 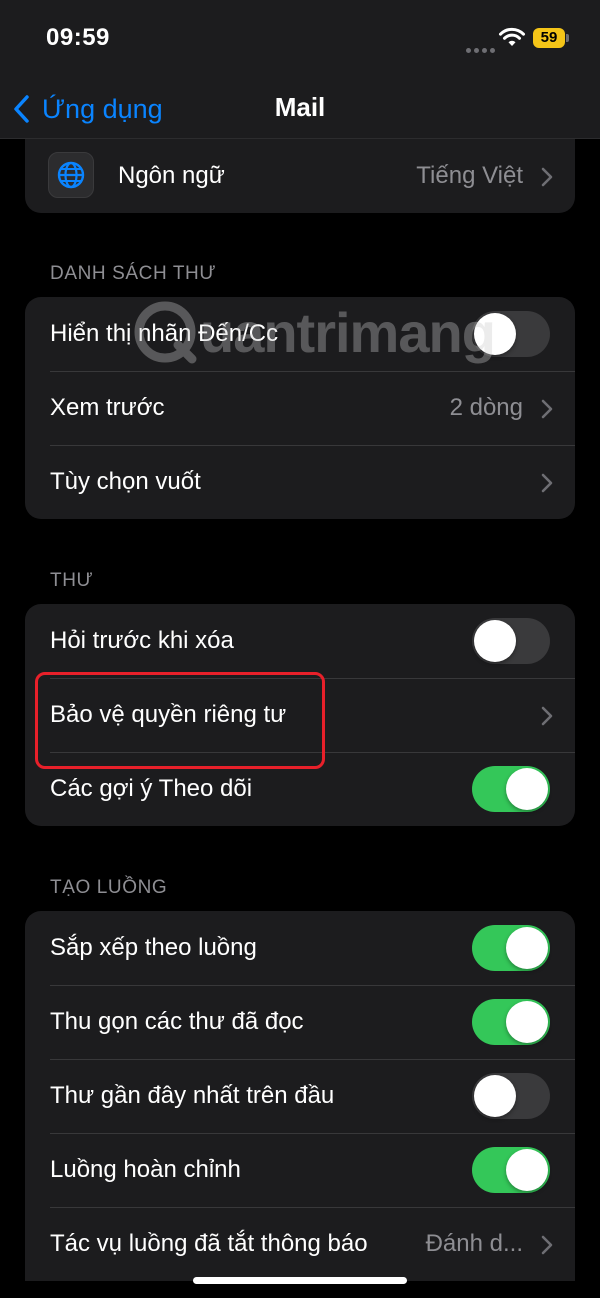 What do you see at coordinates (192, 1095) in the screenshot?
I see `most-recent-on-top-label: Thư gần đây nhất trên đầu` at bounding box center [192, 1095].